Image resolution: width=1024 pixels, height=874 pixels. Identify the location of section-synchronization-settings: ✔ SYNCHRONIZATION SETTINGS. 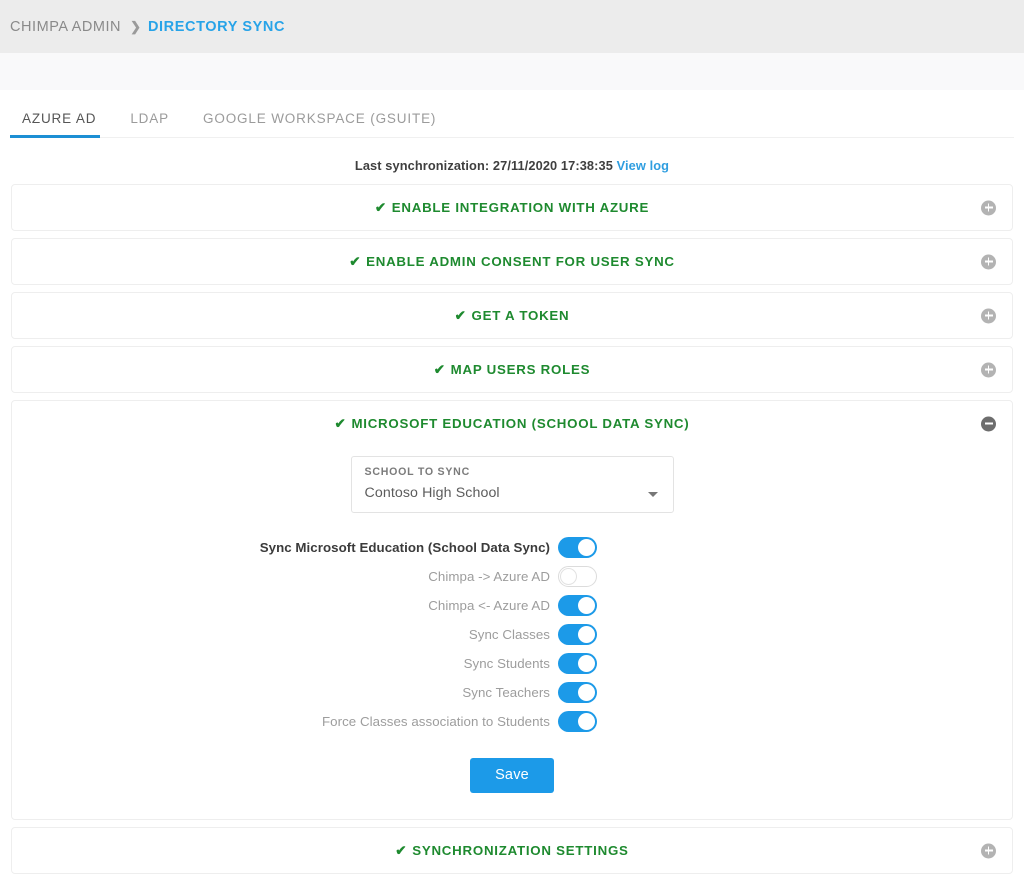
(512, 850).